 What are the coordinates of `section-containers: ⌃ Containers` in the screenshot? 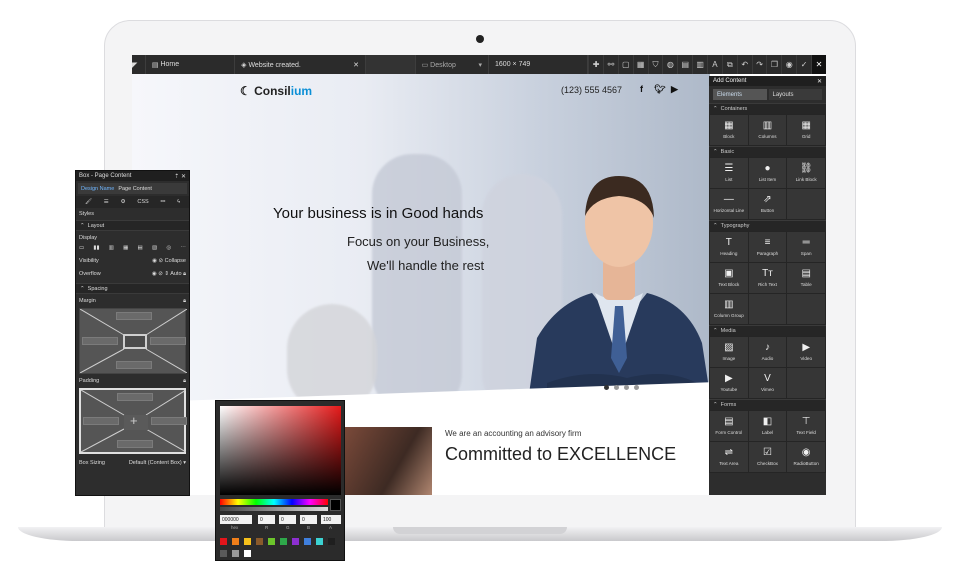 It's located at (767, 108).